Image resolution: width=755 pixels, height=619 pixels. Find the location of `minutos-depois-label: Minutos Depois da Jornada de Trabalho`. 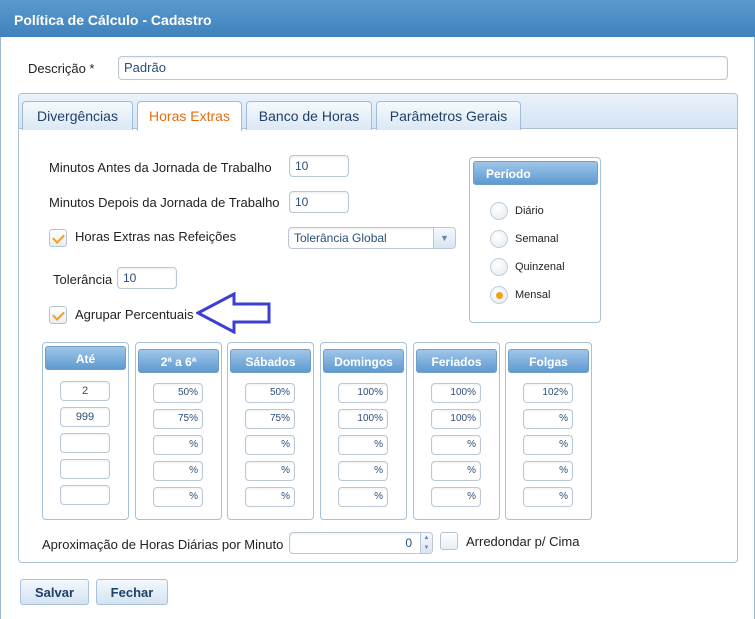

minutos-depois-label: Minutos Depois da Jornada de Trabalho is located at coordinates (164, 202).